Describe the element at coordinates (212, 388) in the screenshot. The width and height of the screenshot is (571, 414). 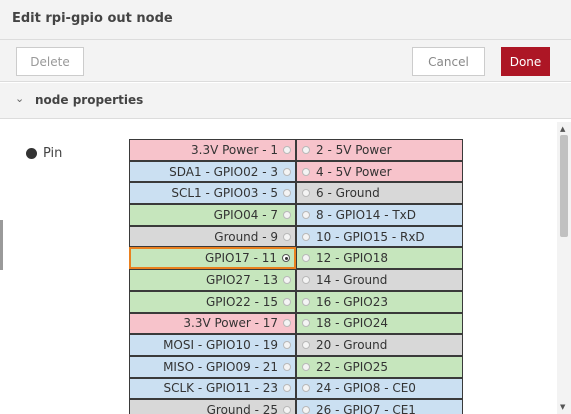
I see `pin-option: SCLK - GPIO11 - 23` at that location.